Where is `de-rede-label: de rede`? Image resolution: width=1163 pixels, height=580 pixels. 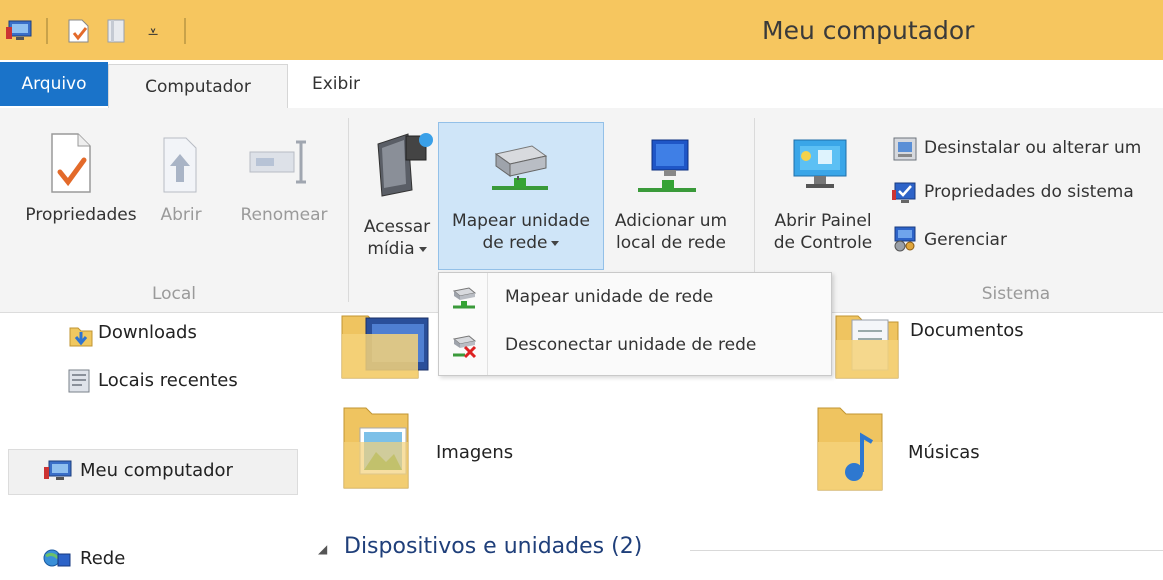 de-rede-label: de rede is located at coordinates (515, 243).